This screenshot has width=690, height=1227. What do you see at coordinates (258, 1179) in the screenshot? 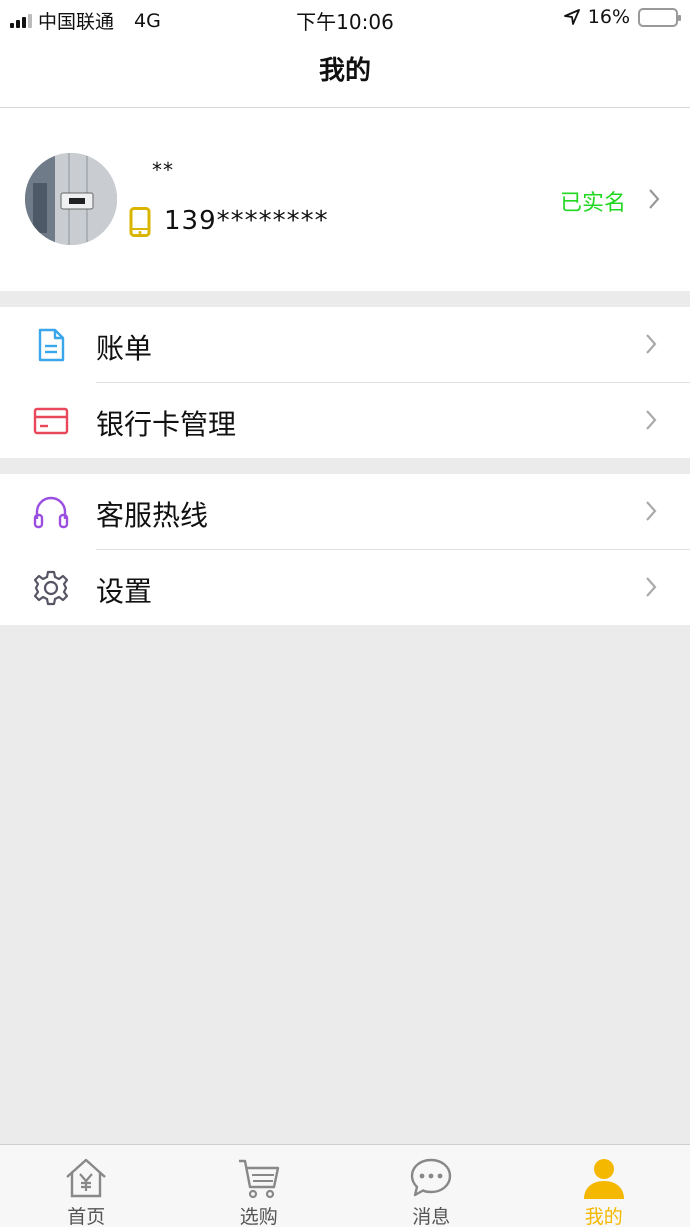
I see `shopping-cart-icon` at bounding box center [258, 1179].